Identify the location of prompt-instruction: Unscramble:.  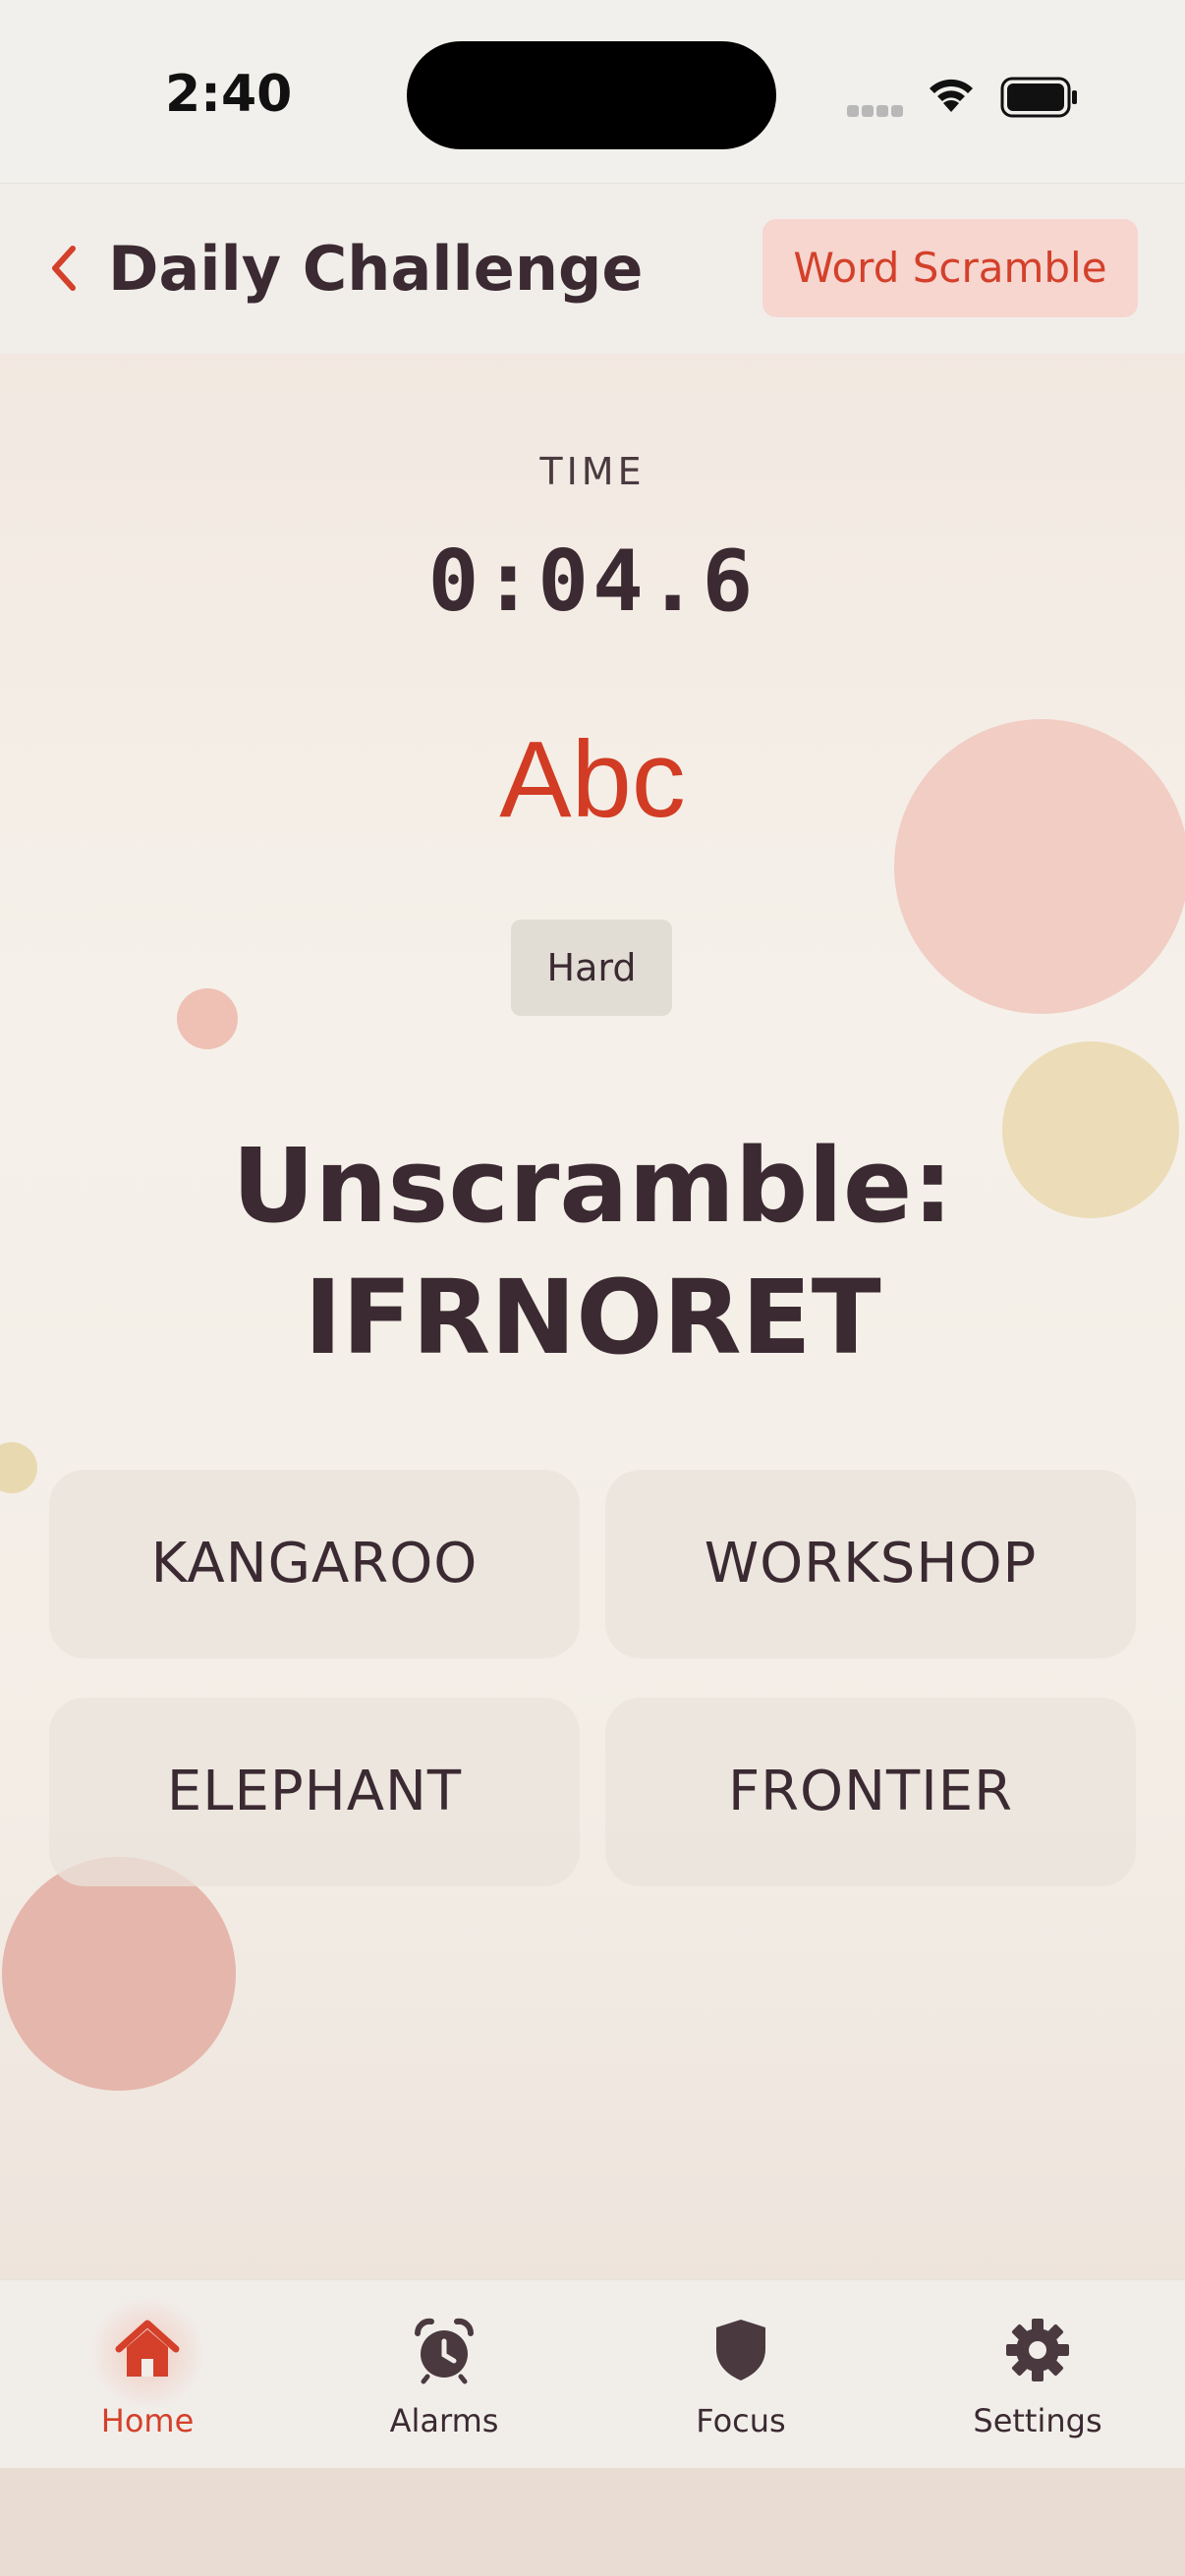
(592, 1186).